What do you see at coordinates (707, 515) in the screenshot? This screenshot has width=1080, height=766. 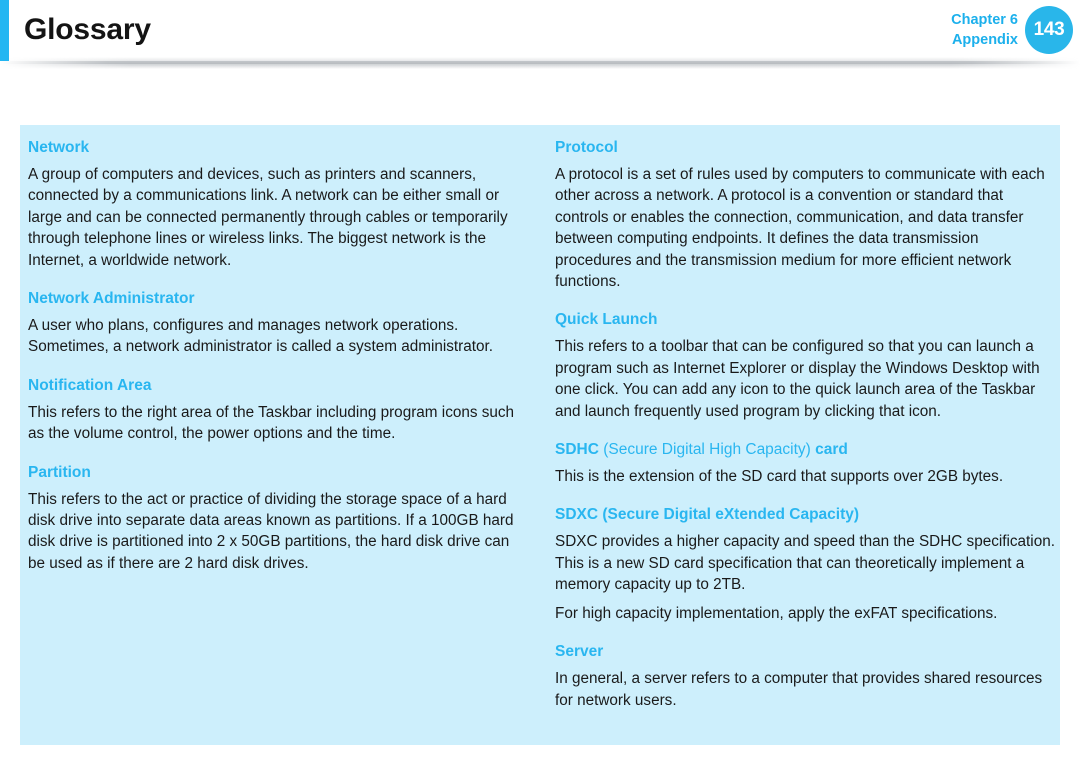 I see `glossary-term: SDXC (Secure Digital eXtended Capacity)` at bounding box center [707, 515].